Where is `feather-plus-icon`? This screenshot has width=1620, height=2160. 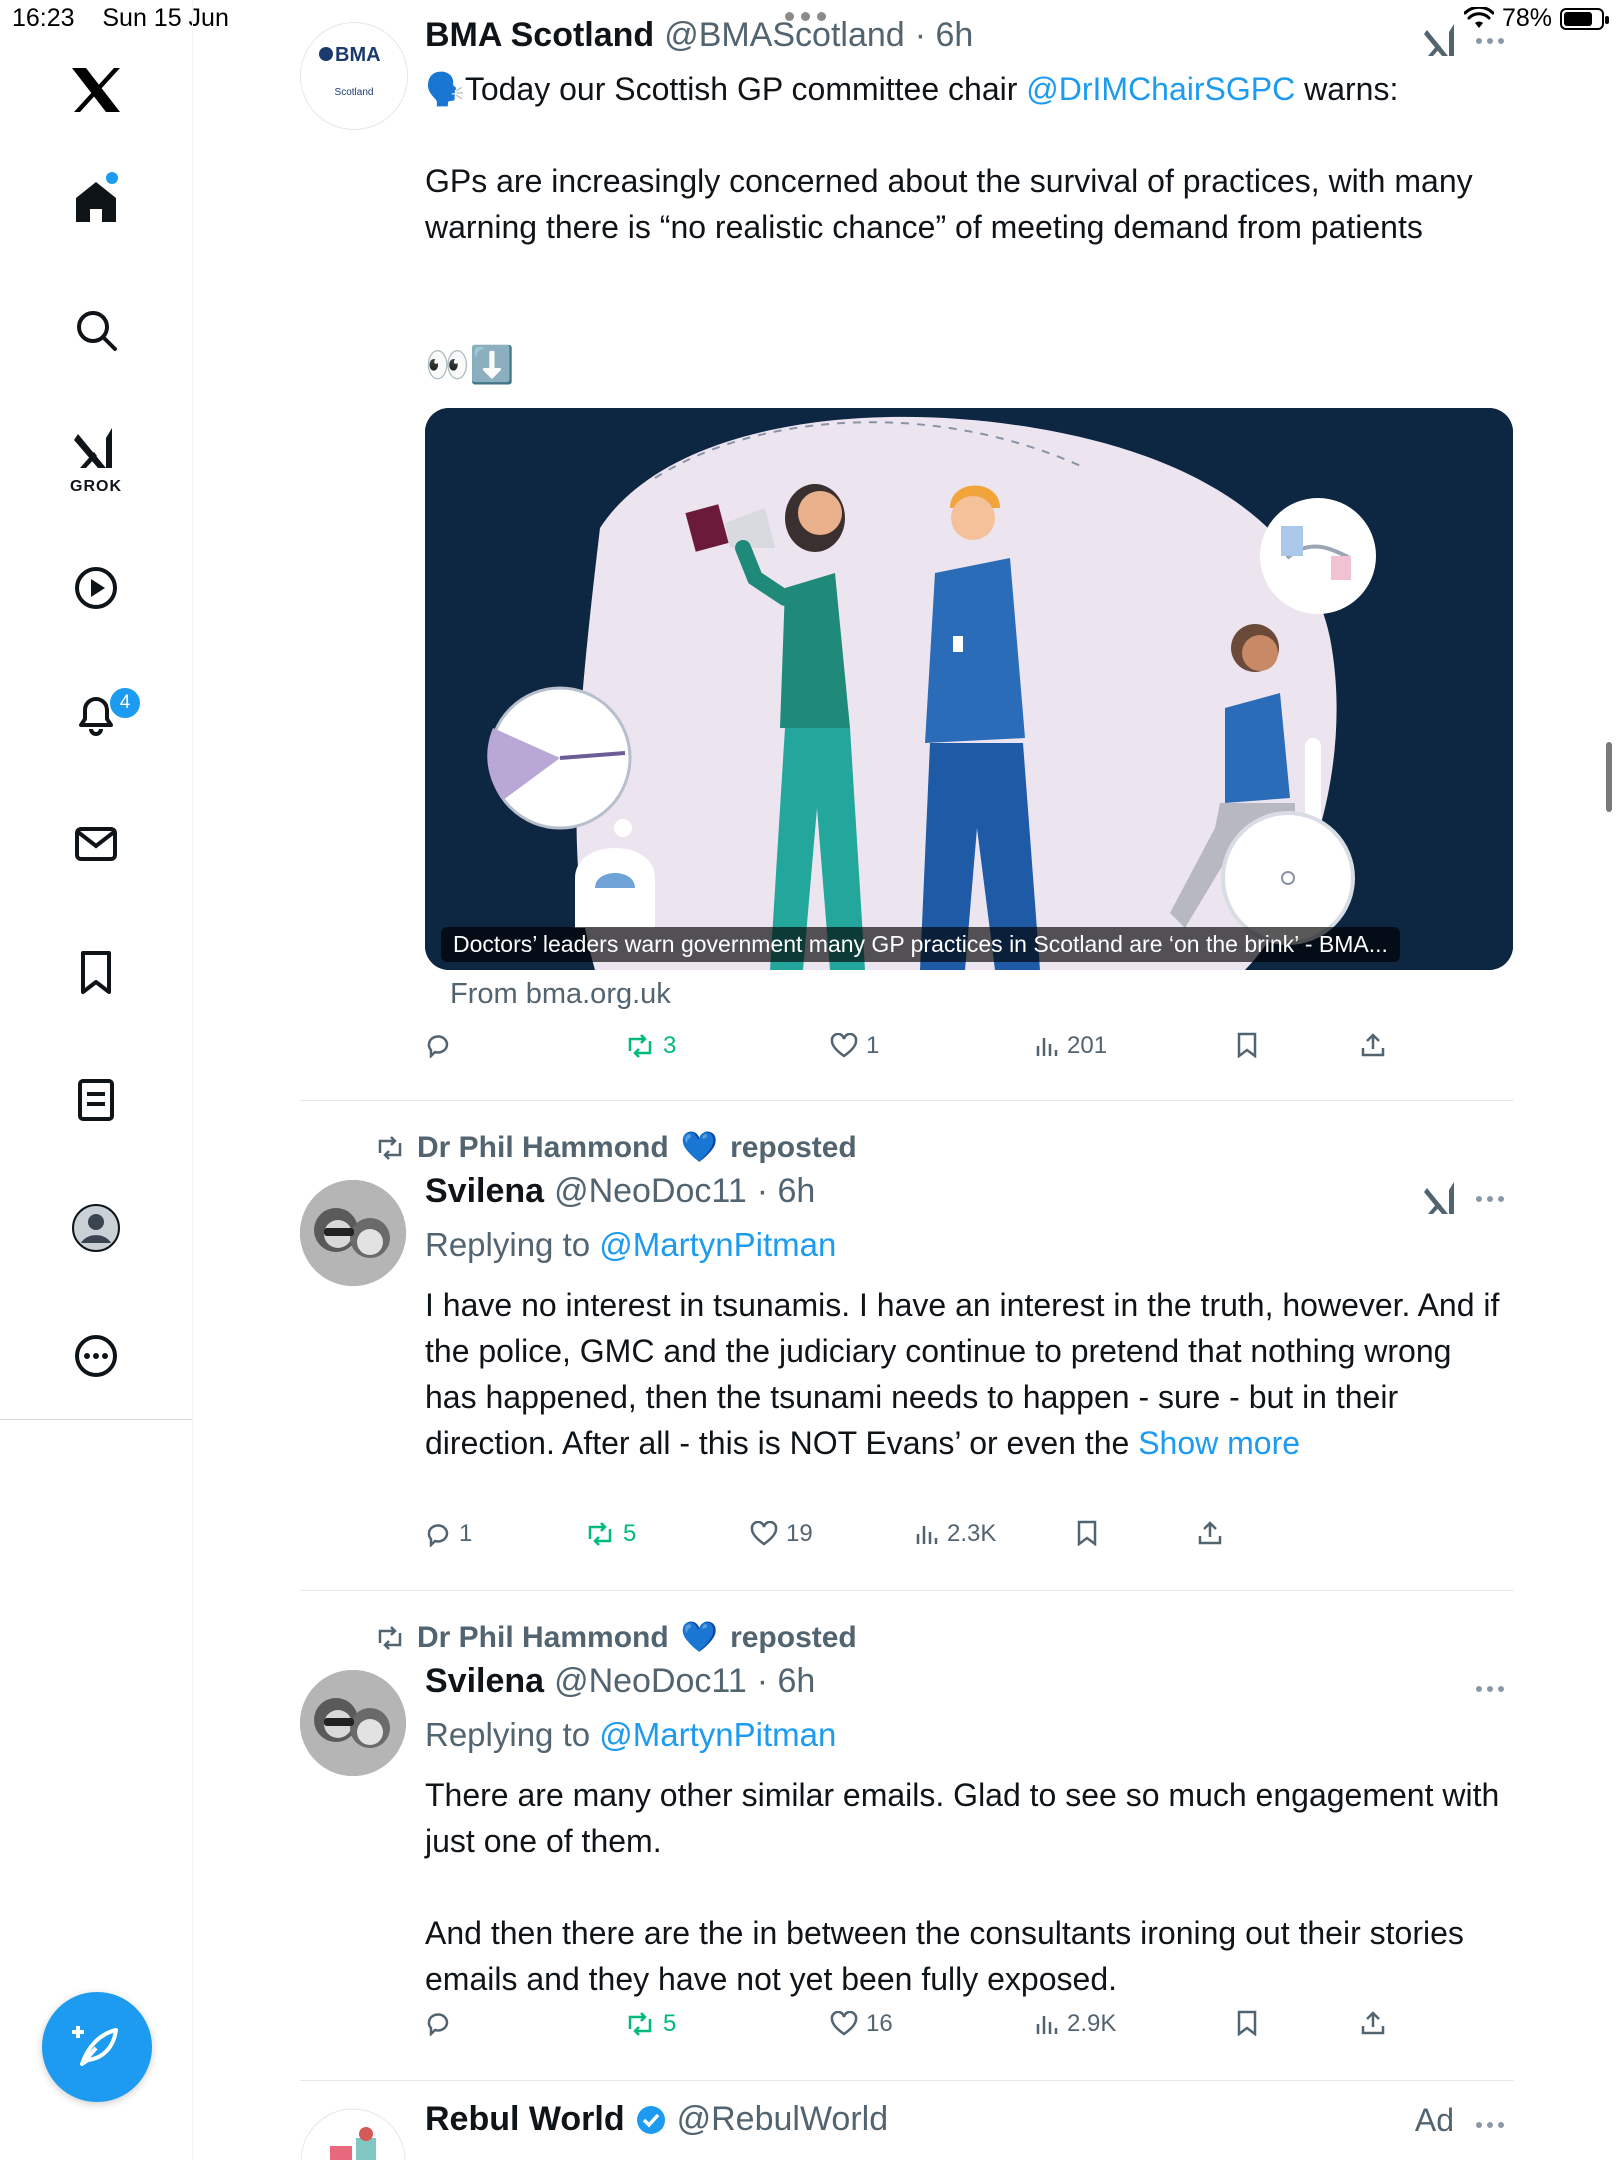
feather-plus-icon is located at coordinates (95, 2046).